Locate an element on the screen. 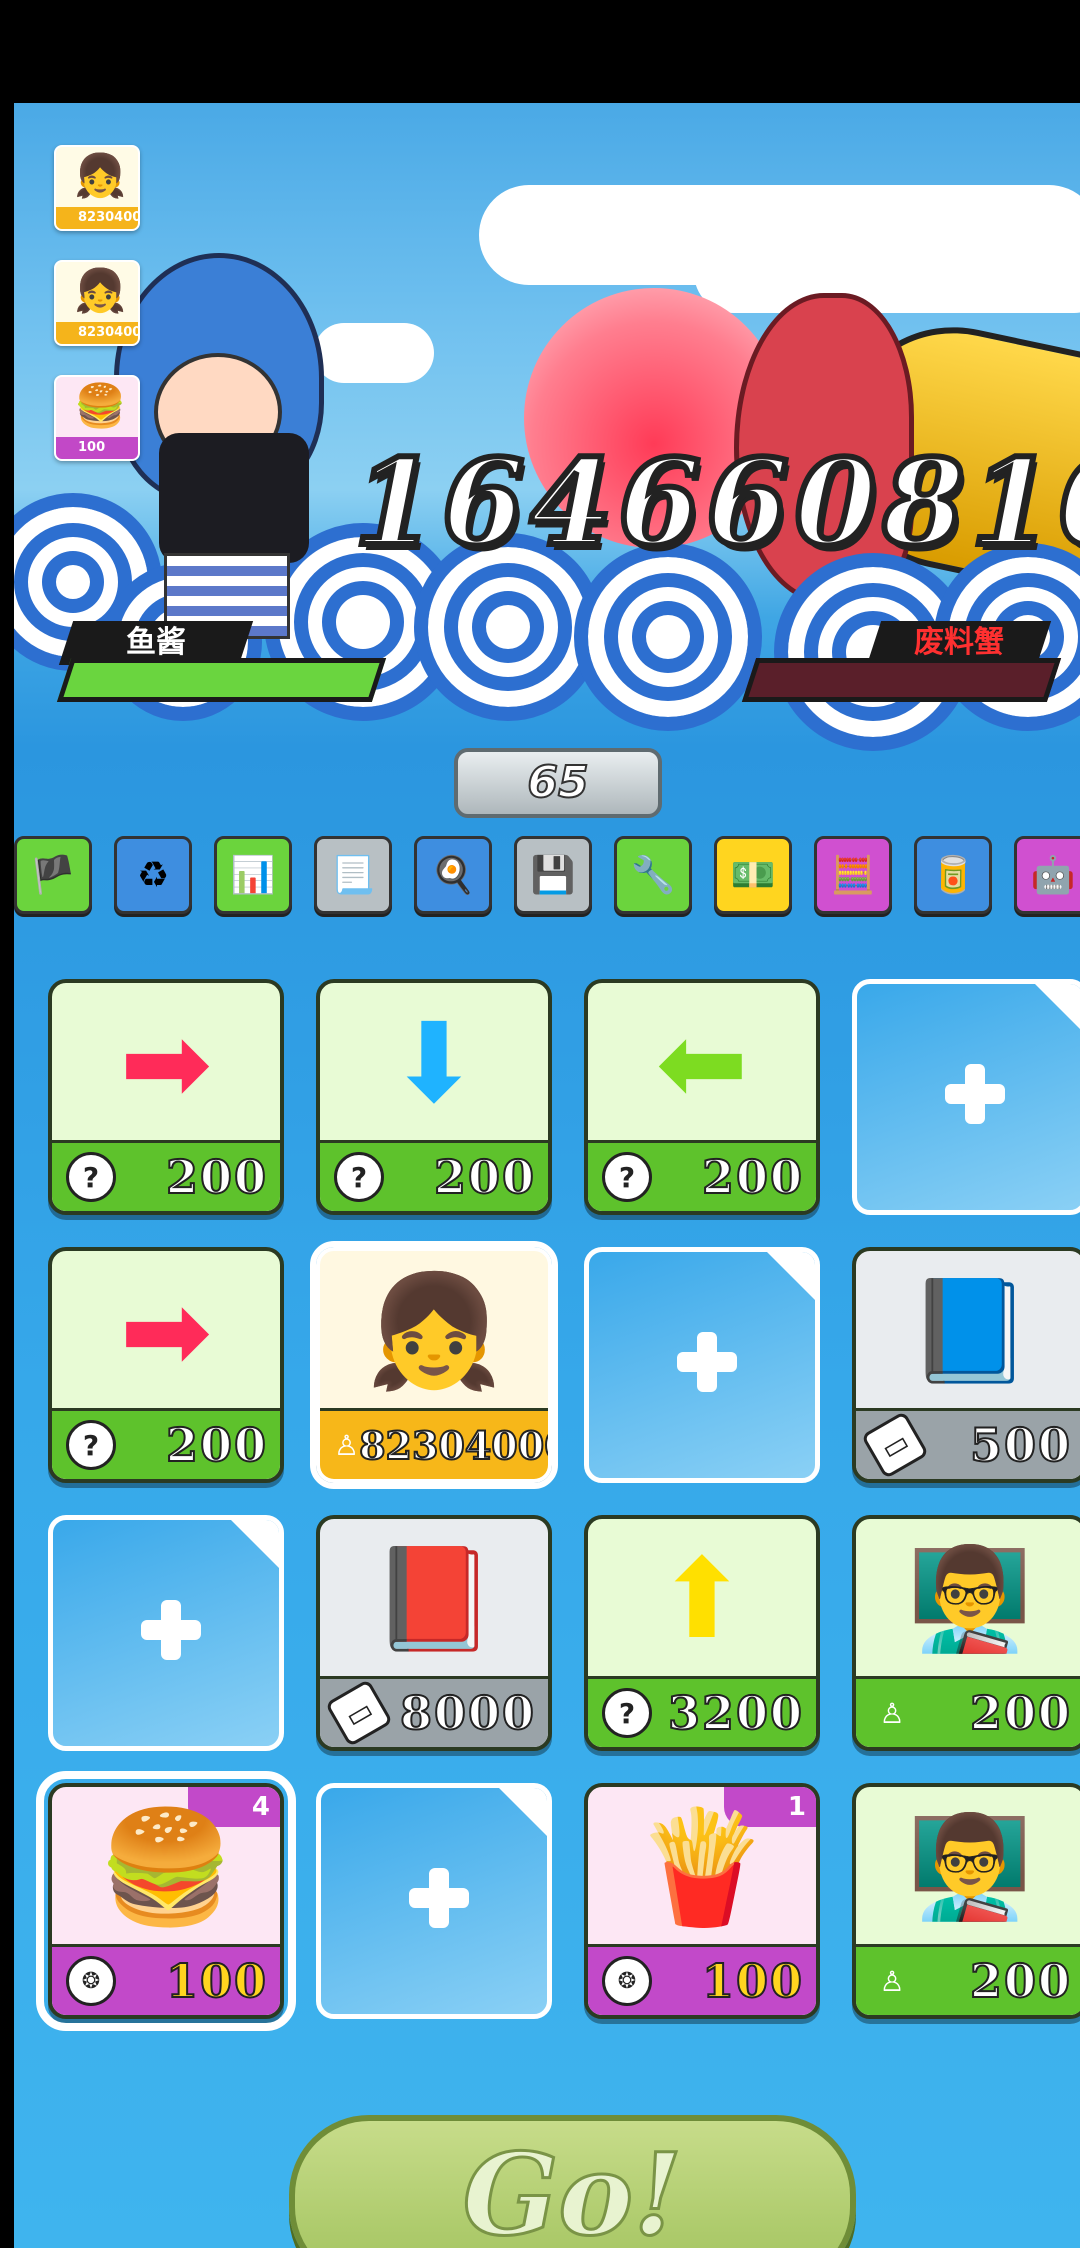 Image resolution: width=1080 pixels, height=2248 pixels. shop-tile: 1 🍟 ❂ 100 is located at coordinates (702, 1901).